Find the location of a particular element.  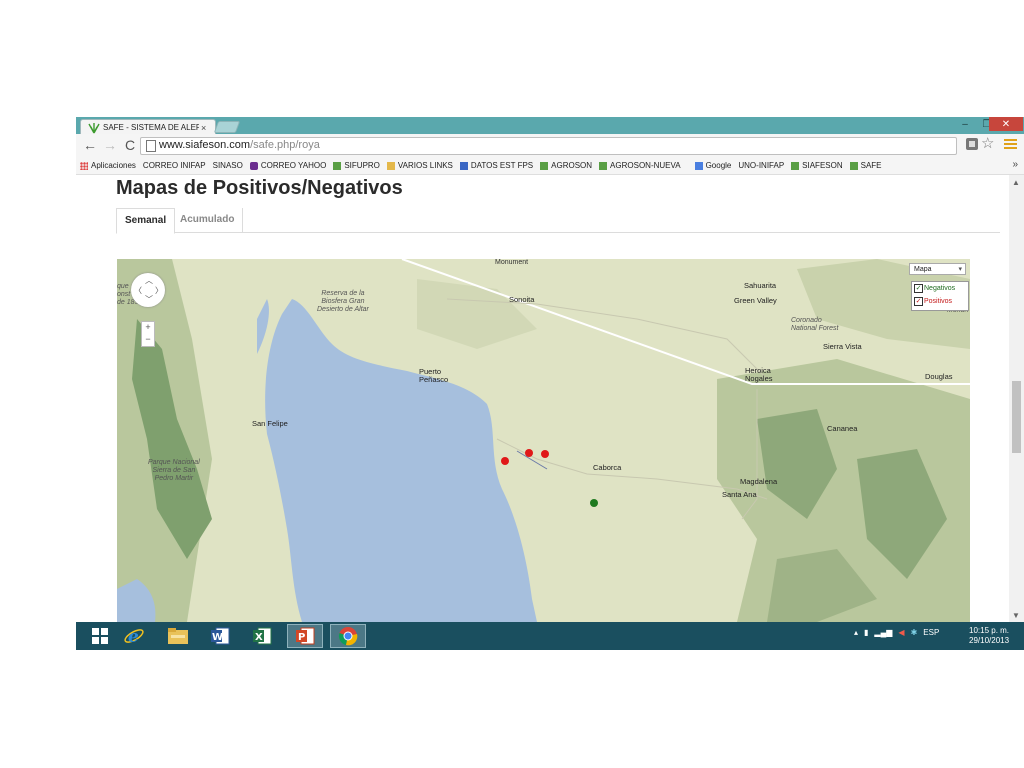

taskbar-clock: 10:15 p. m. 29/10/2013 is located at coordinates (989, 636).